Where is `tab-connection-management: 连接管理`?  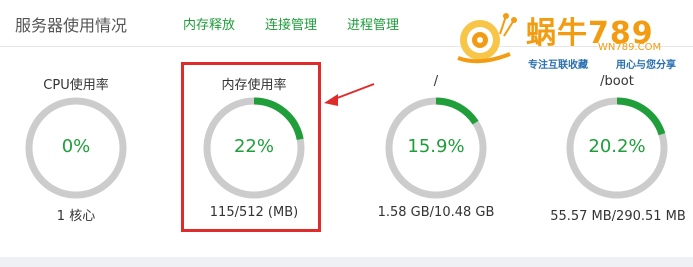
tab-connection-management: 连接管理 is located at coordinates (291, 23).